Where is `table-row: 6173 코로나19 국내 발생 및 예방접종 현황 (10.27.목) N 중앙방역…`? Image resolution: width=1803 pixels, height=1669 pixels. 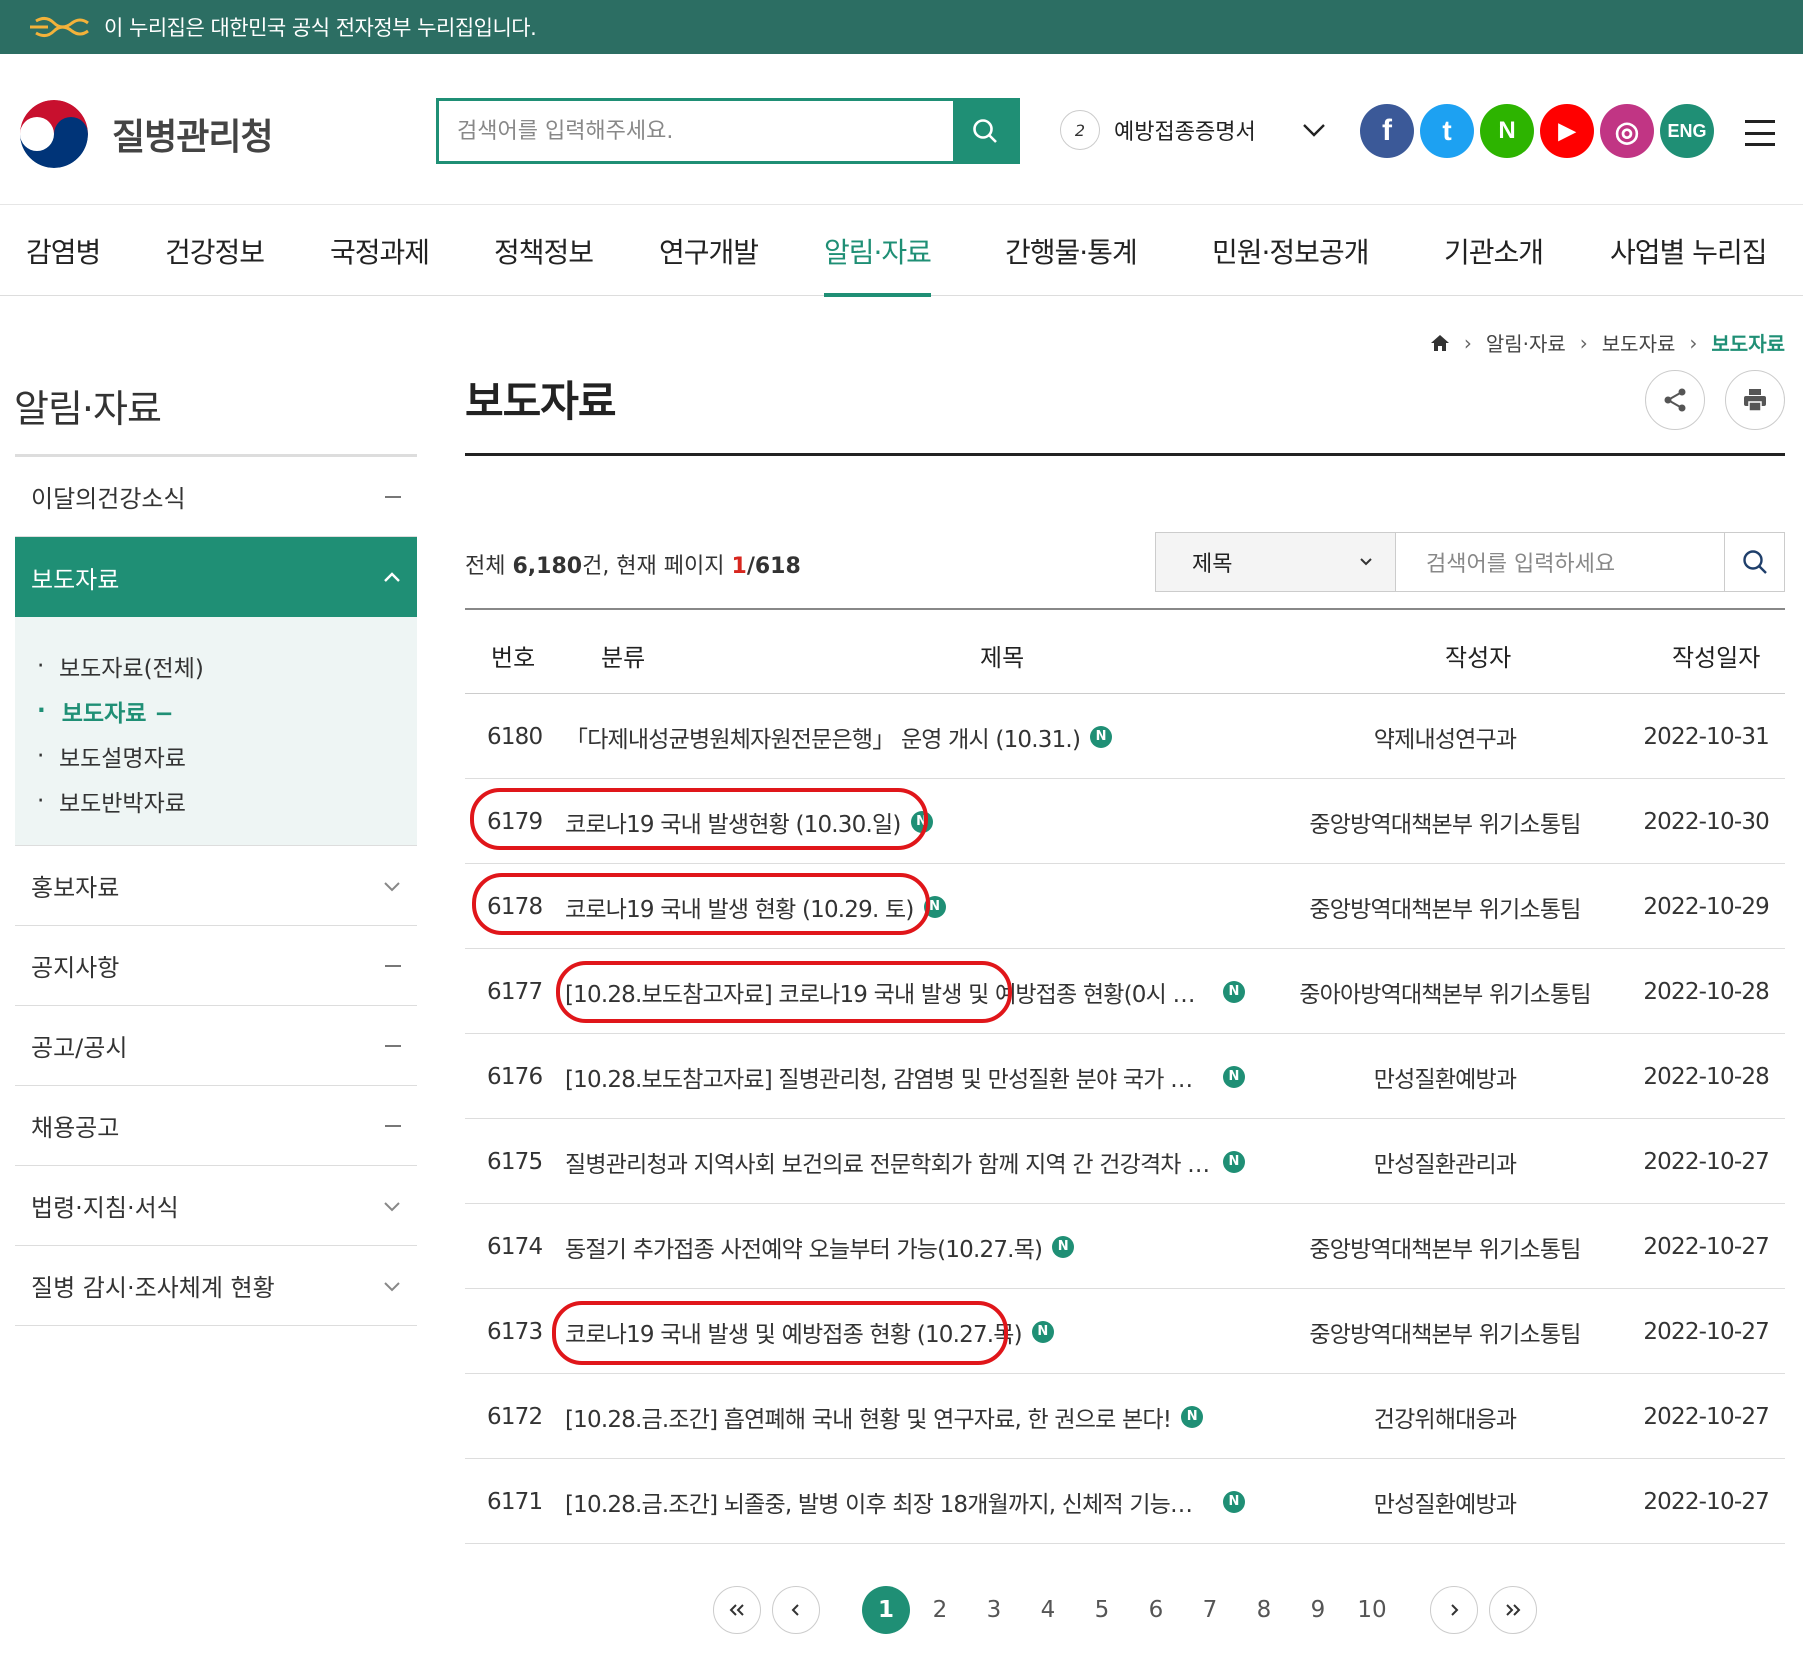
table-row: 6173 코로나19 국내 발생 및 예방접종 현황 (10.27.목) N 중앙방역… is located at coordinates (1125, 1331).